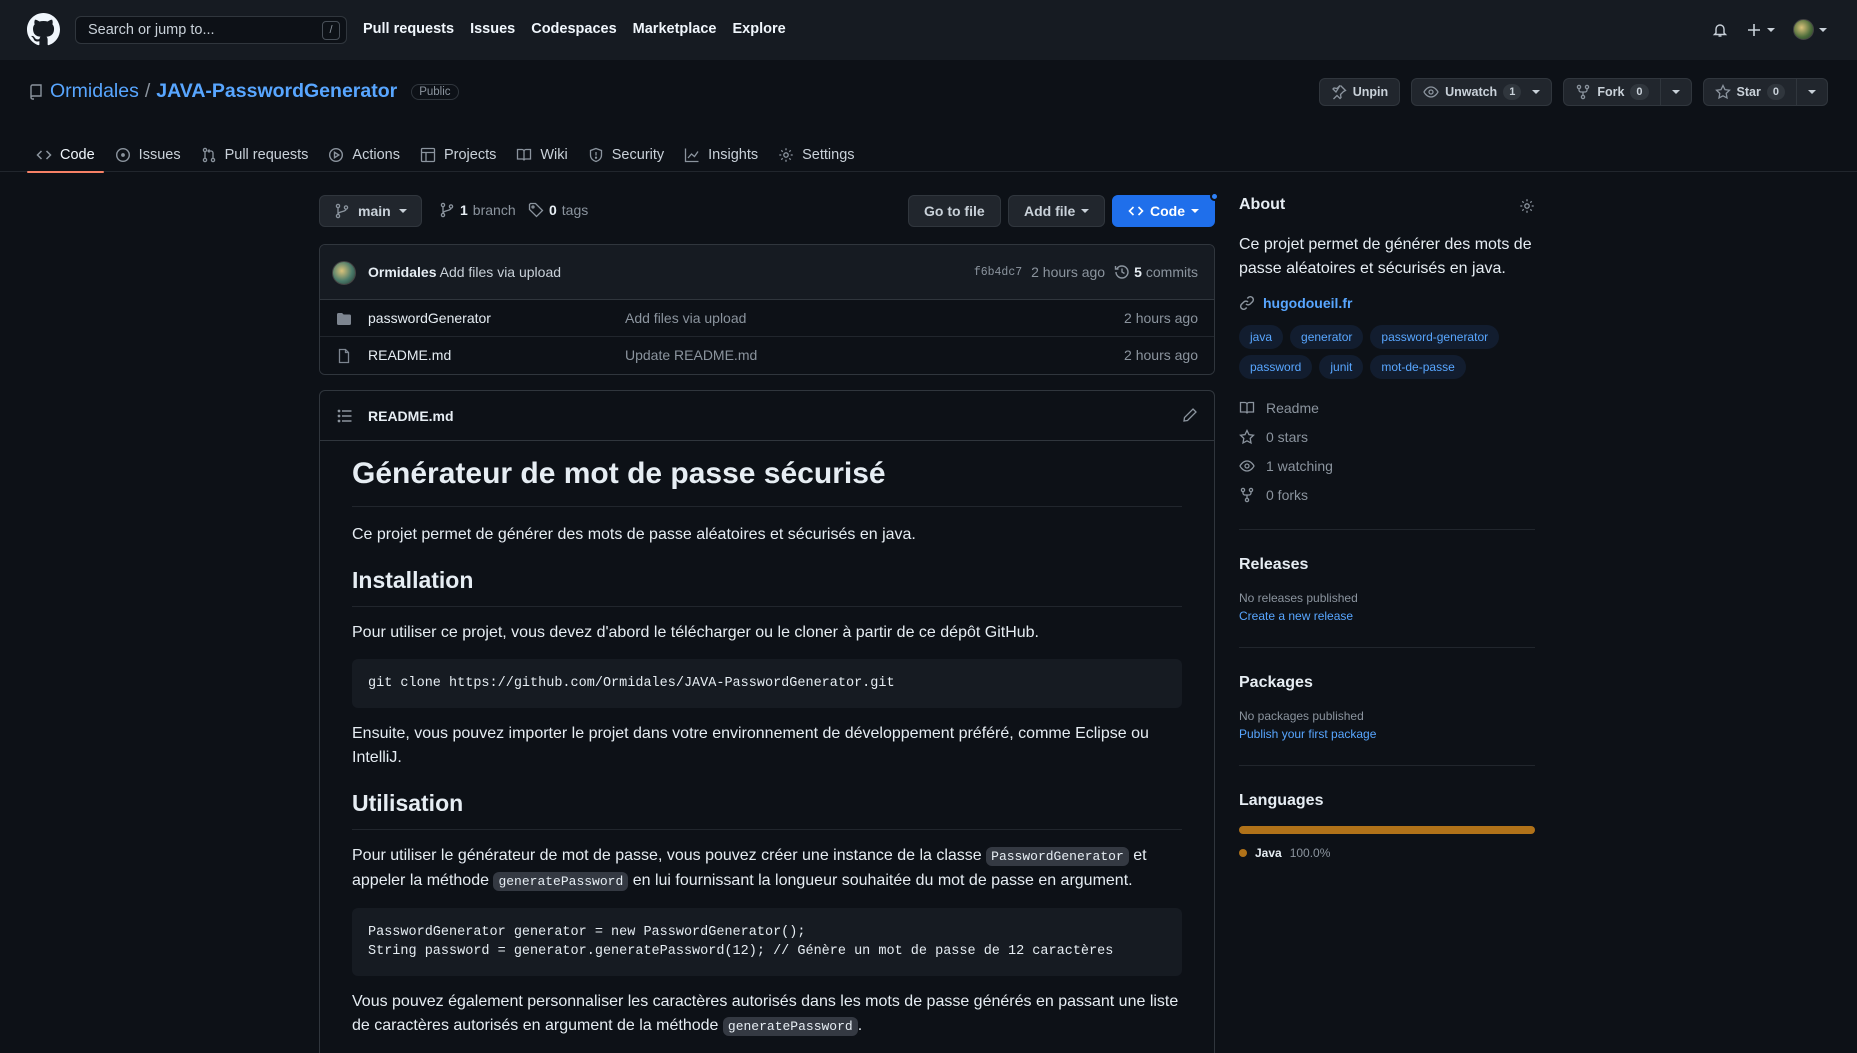 This screenshot has height=1053, width=1857. I want to click on unwatch-button: Unwatch 1, so click(1482, 92).